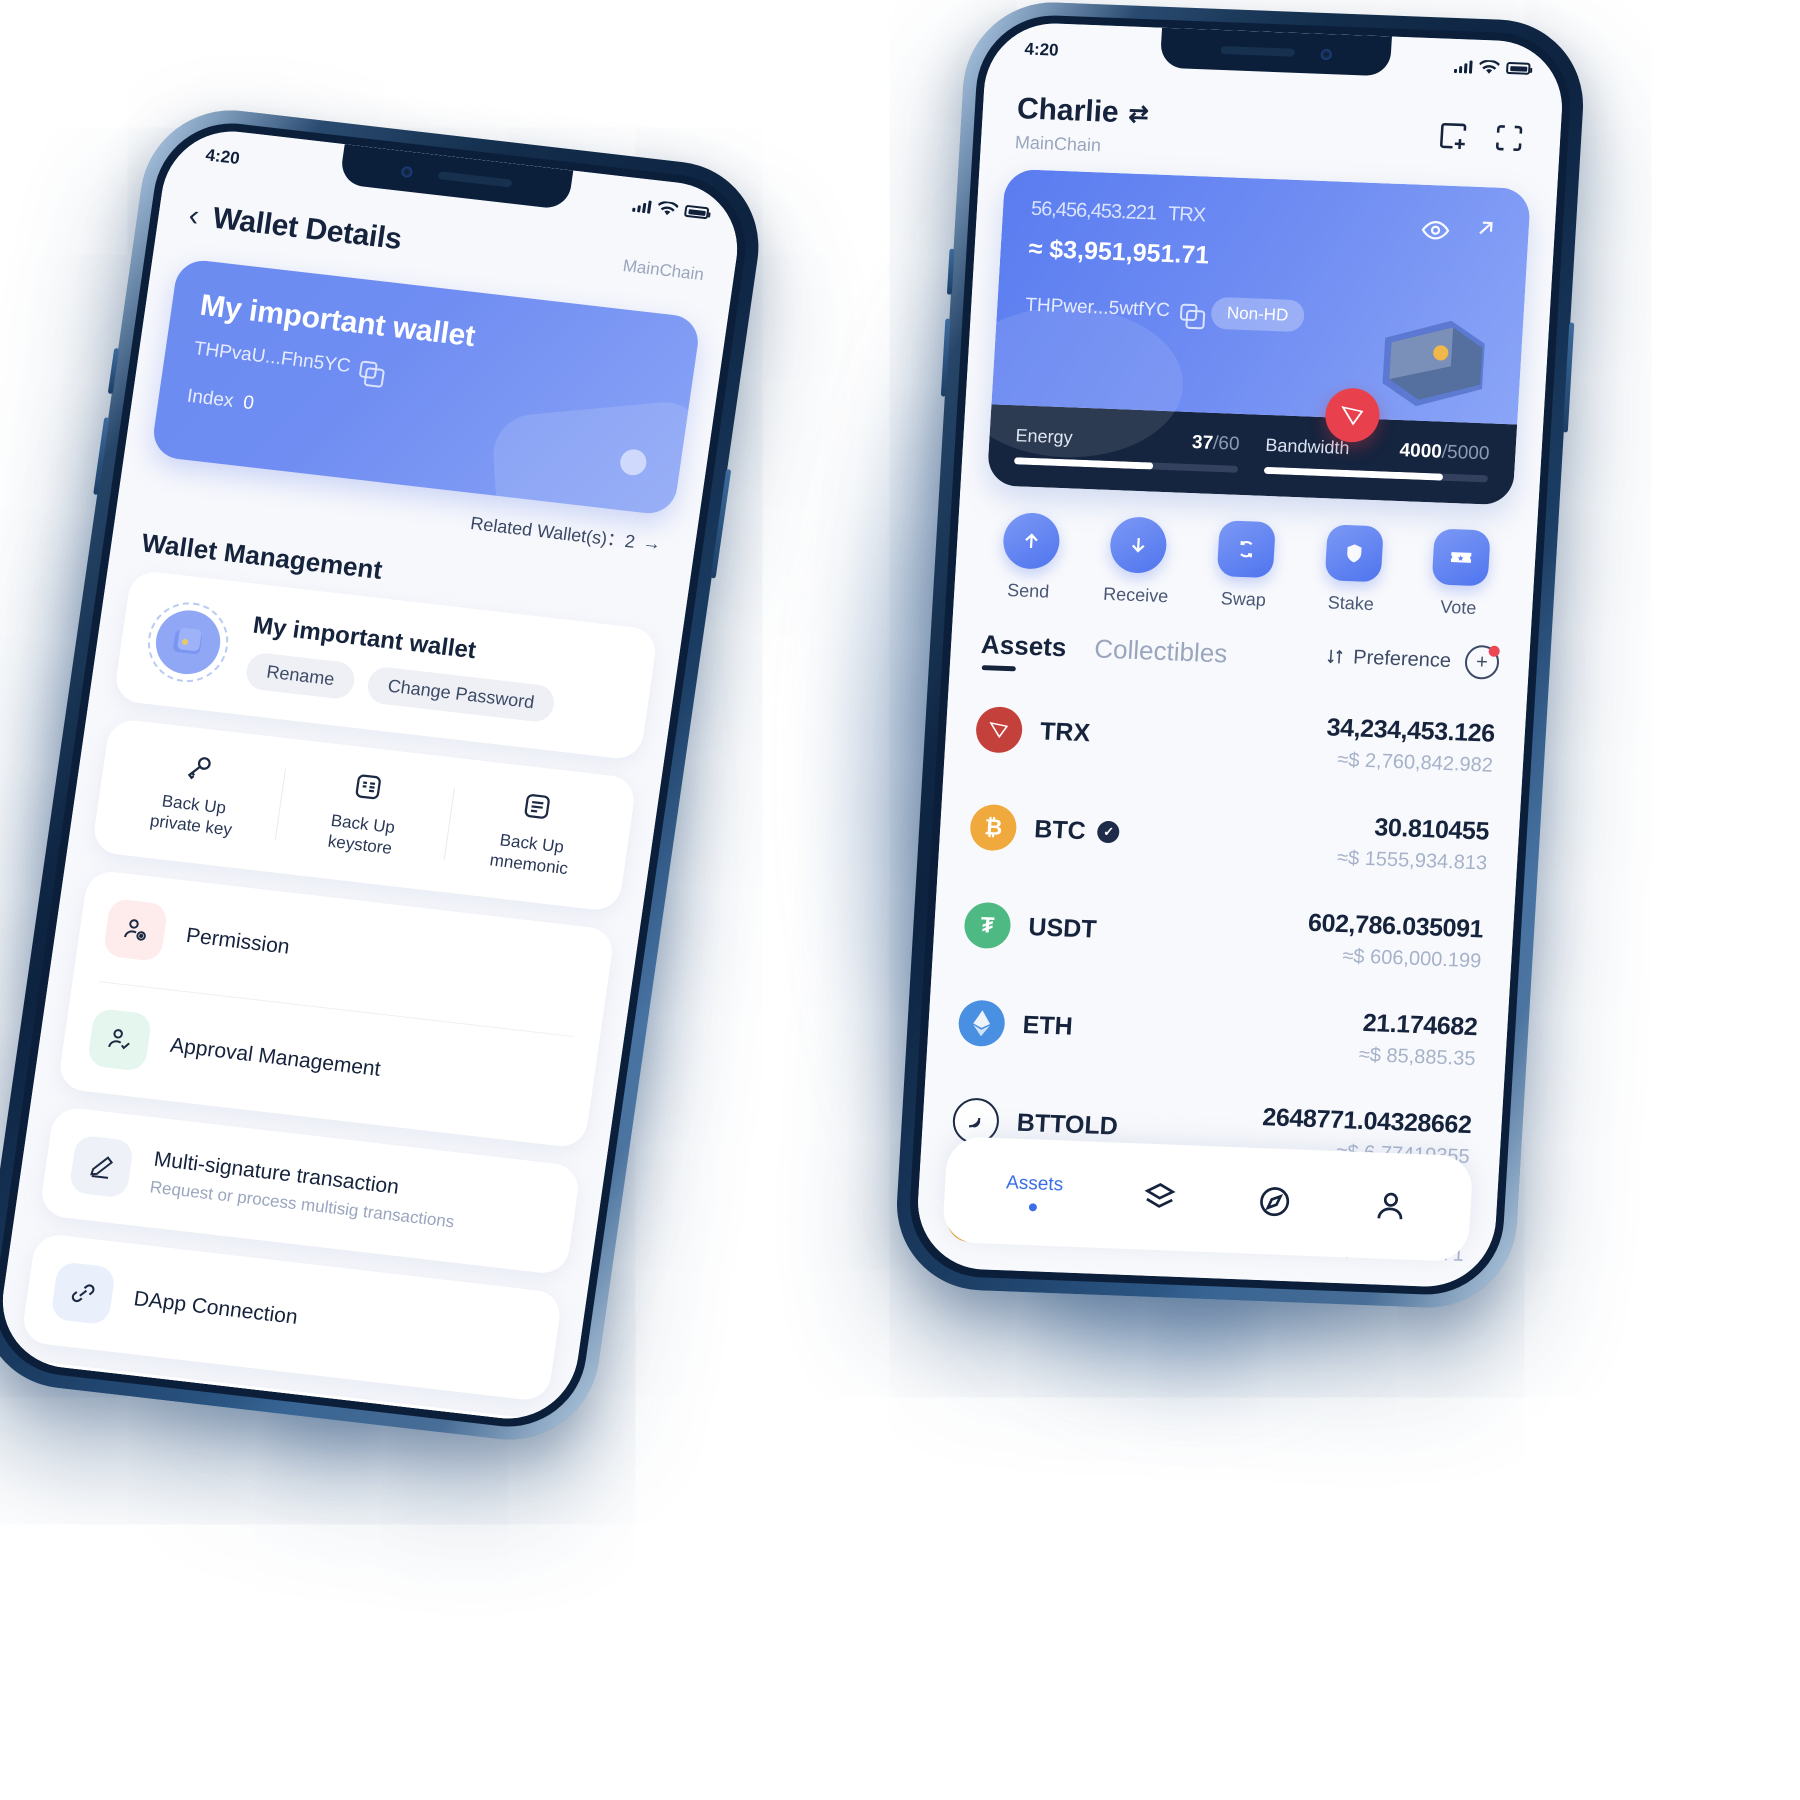 The image size is (1800, 1800). What do you see at coordinates (461, 694) in the screenshot?
I see `change-password-button: Change Password` at bounding box center [461, 694].